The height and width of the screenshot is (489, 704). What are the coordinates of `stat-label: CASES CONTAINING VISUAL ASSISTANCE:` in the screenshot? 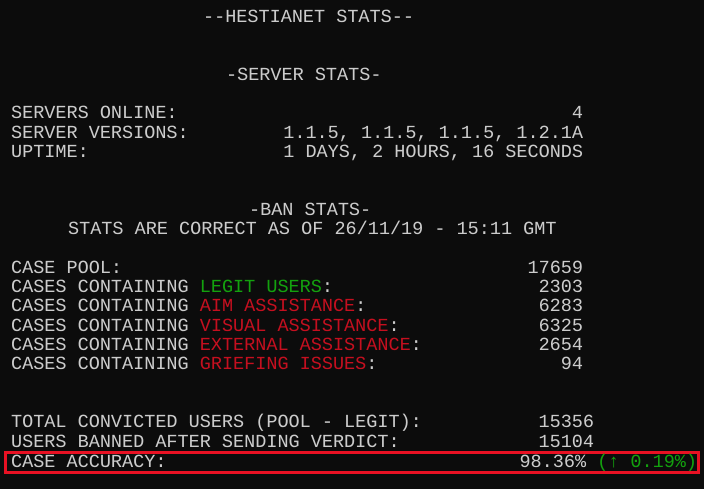 It's located at (205, 326).